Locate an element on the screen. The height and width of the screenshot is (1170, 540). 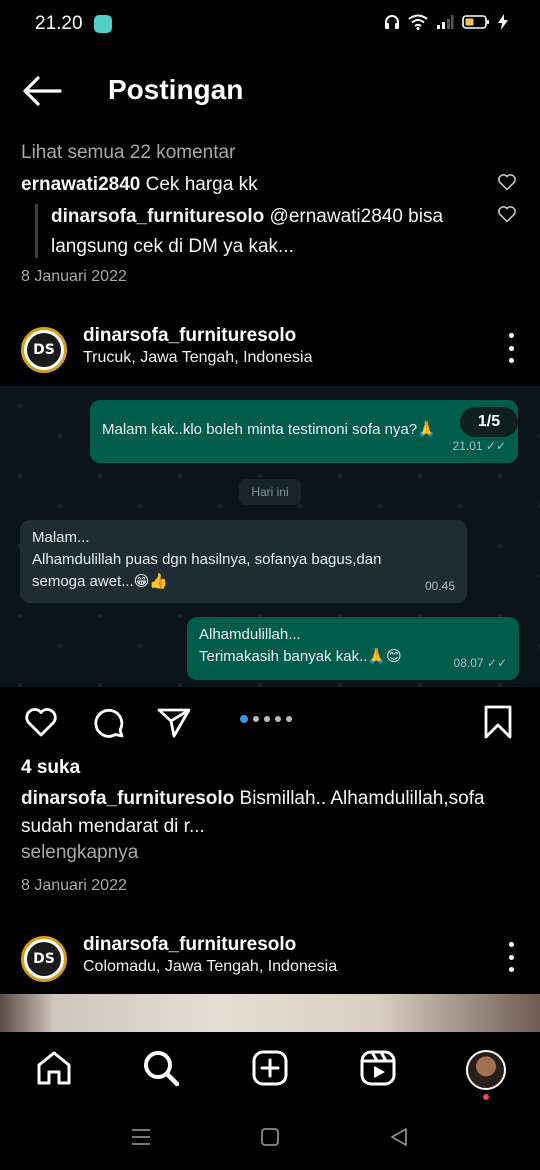
likes-count: 4 suka is located at coordinates (50, 768).